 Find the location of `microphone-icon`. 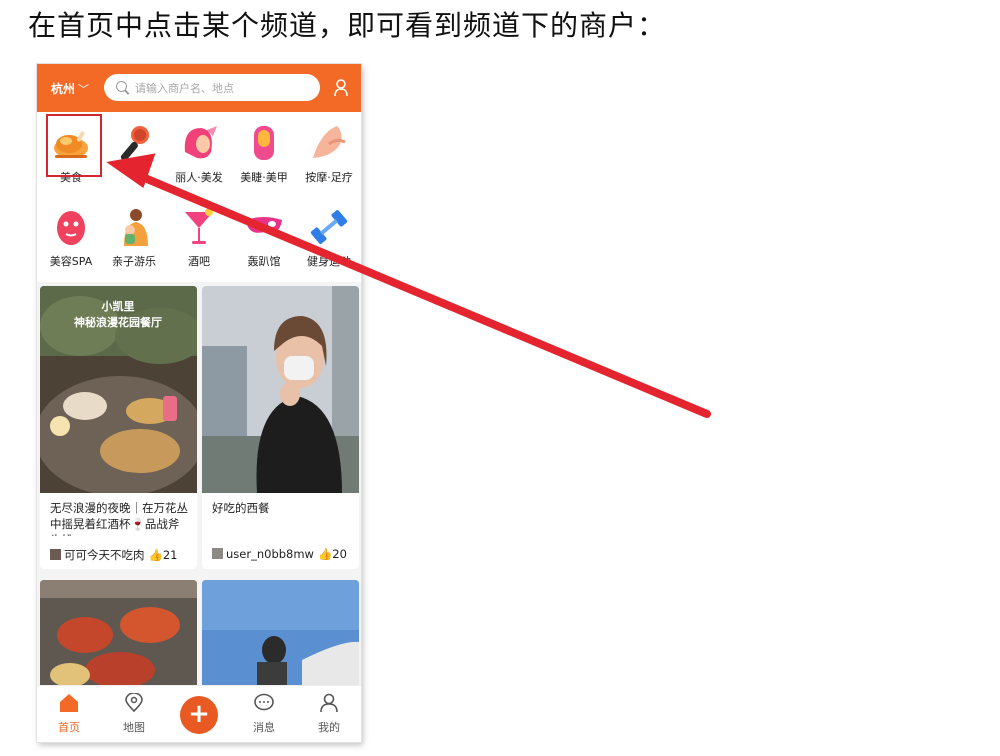

microphone-icon is located at coordinates (134, 143).